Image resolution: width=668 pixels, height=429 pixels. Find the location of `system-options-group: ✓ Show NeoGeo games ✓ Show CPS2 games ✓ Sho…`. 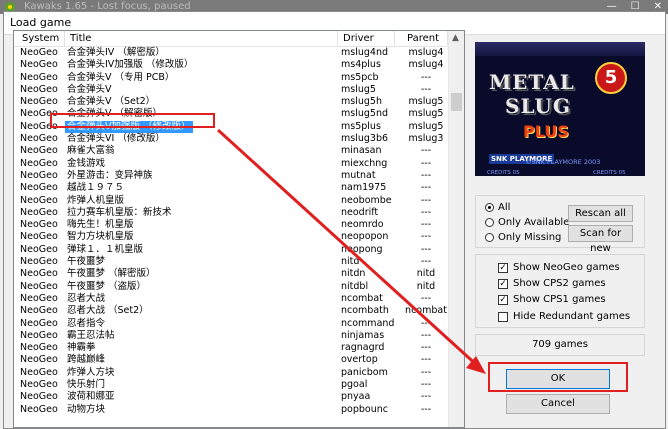

system-options-group: ✓ Show NeoGeo games ✓ Show CPS2 games ✓ Sho… is located at coordinates (560, 291).